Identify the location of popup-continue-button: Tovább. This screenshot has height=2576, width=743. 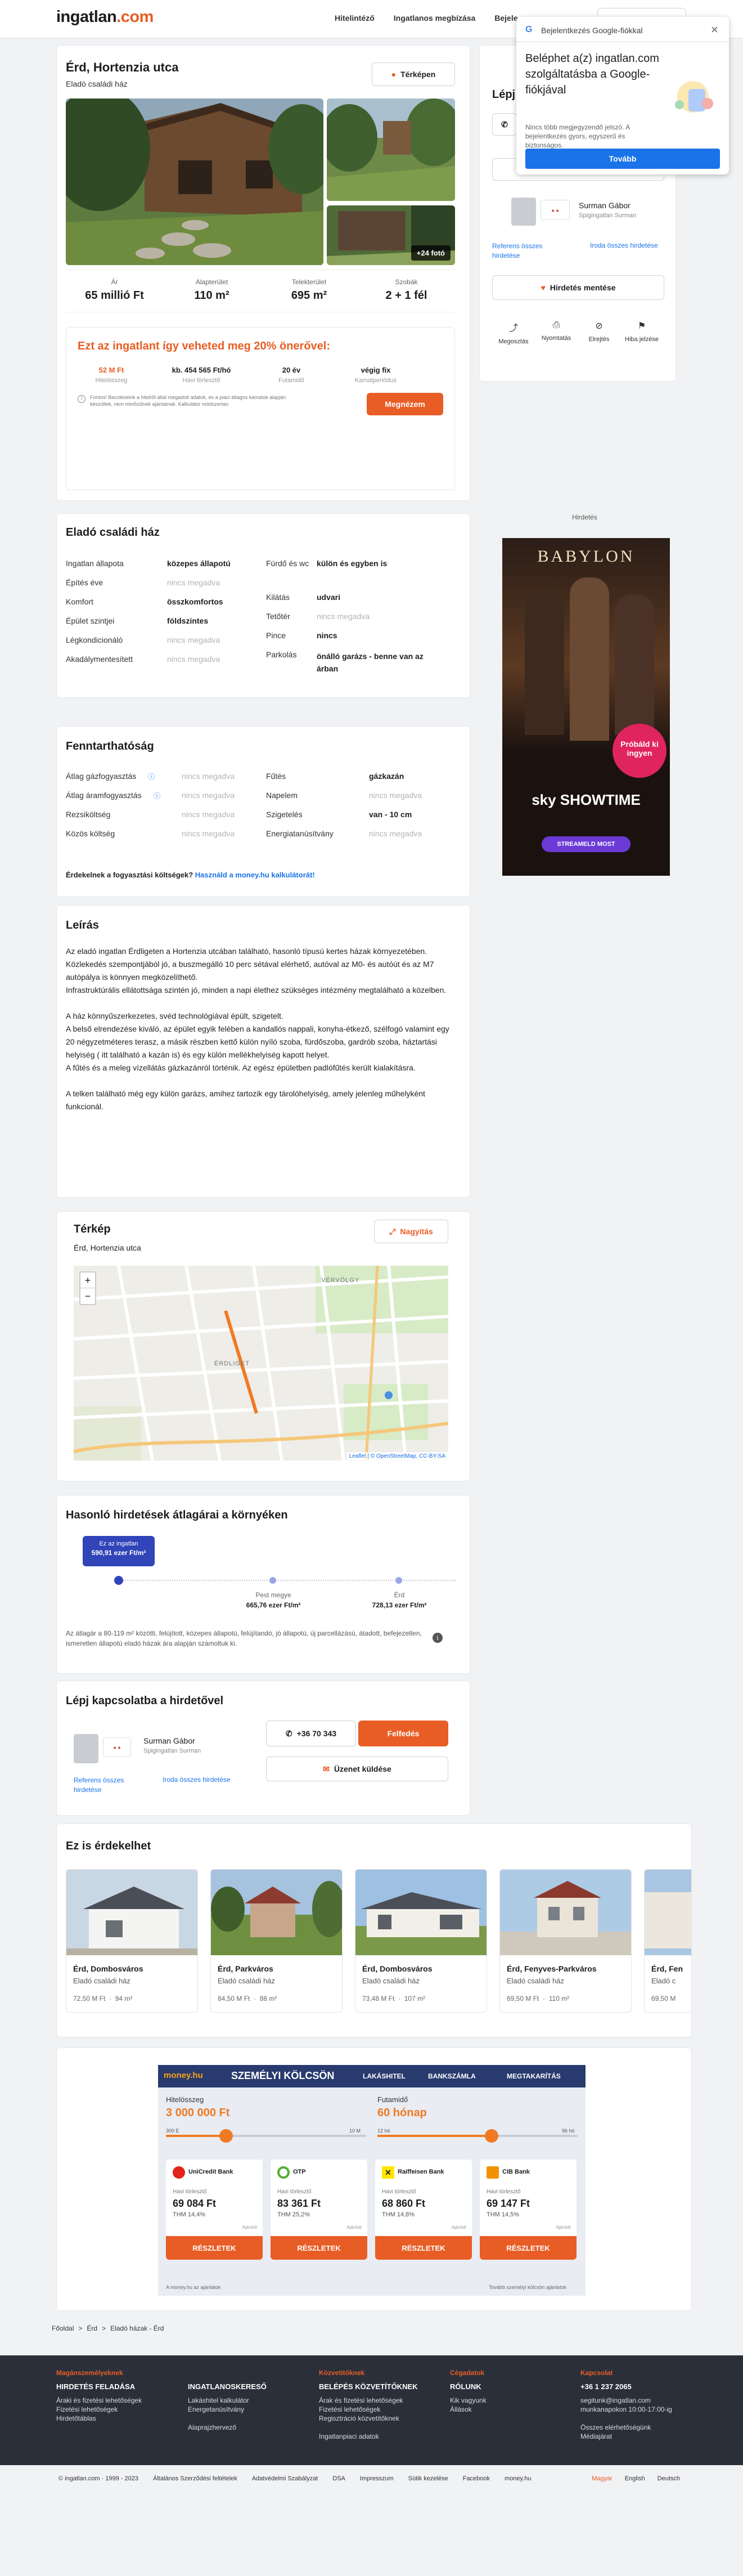
(622, 159).